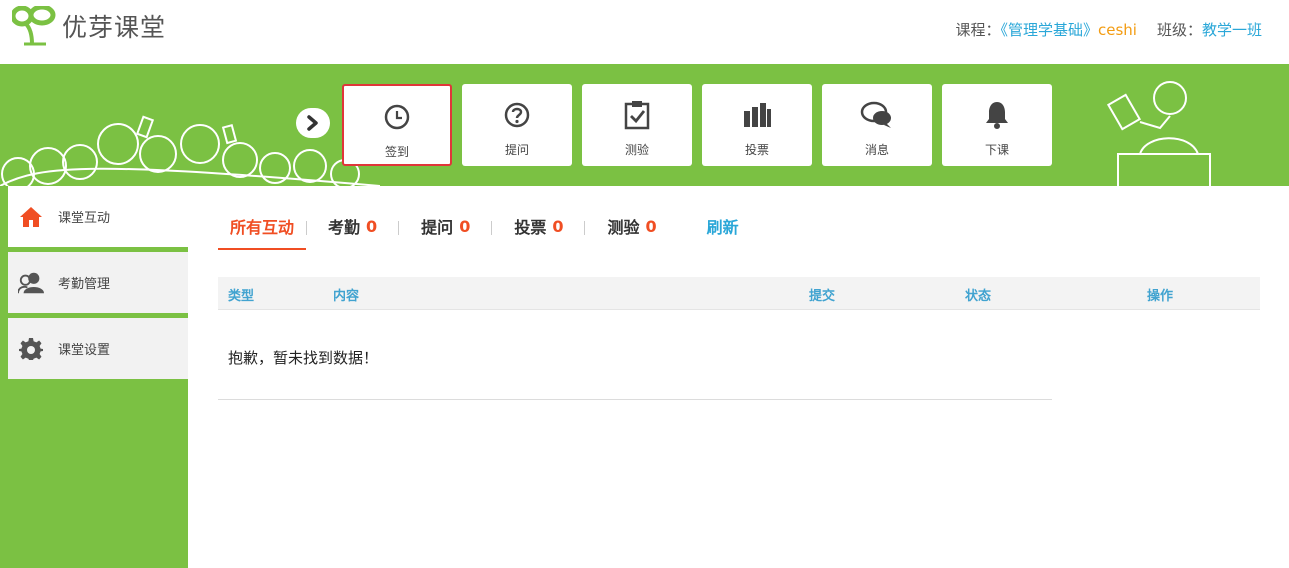 The height and width of the screenshot is (568, 1289). Describe the element at coordinates (978, 296) in the screenshot. I see `column-header-status: 状态` at that location.